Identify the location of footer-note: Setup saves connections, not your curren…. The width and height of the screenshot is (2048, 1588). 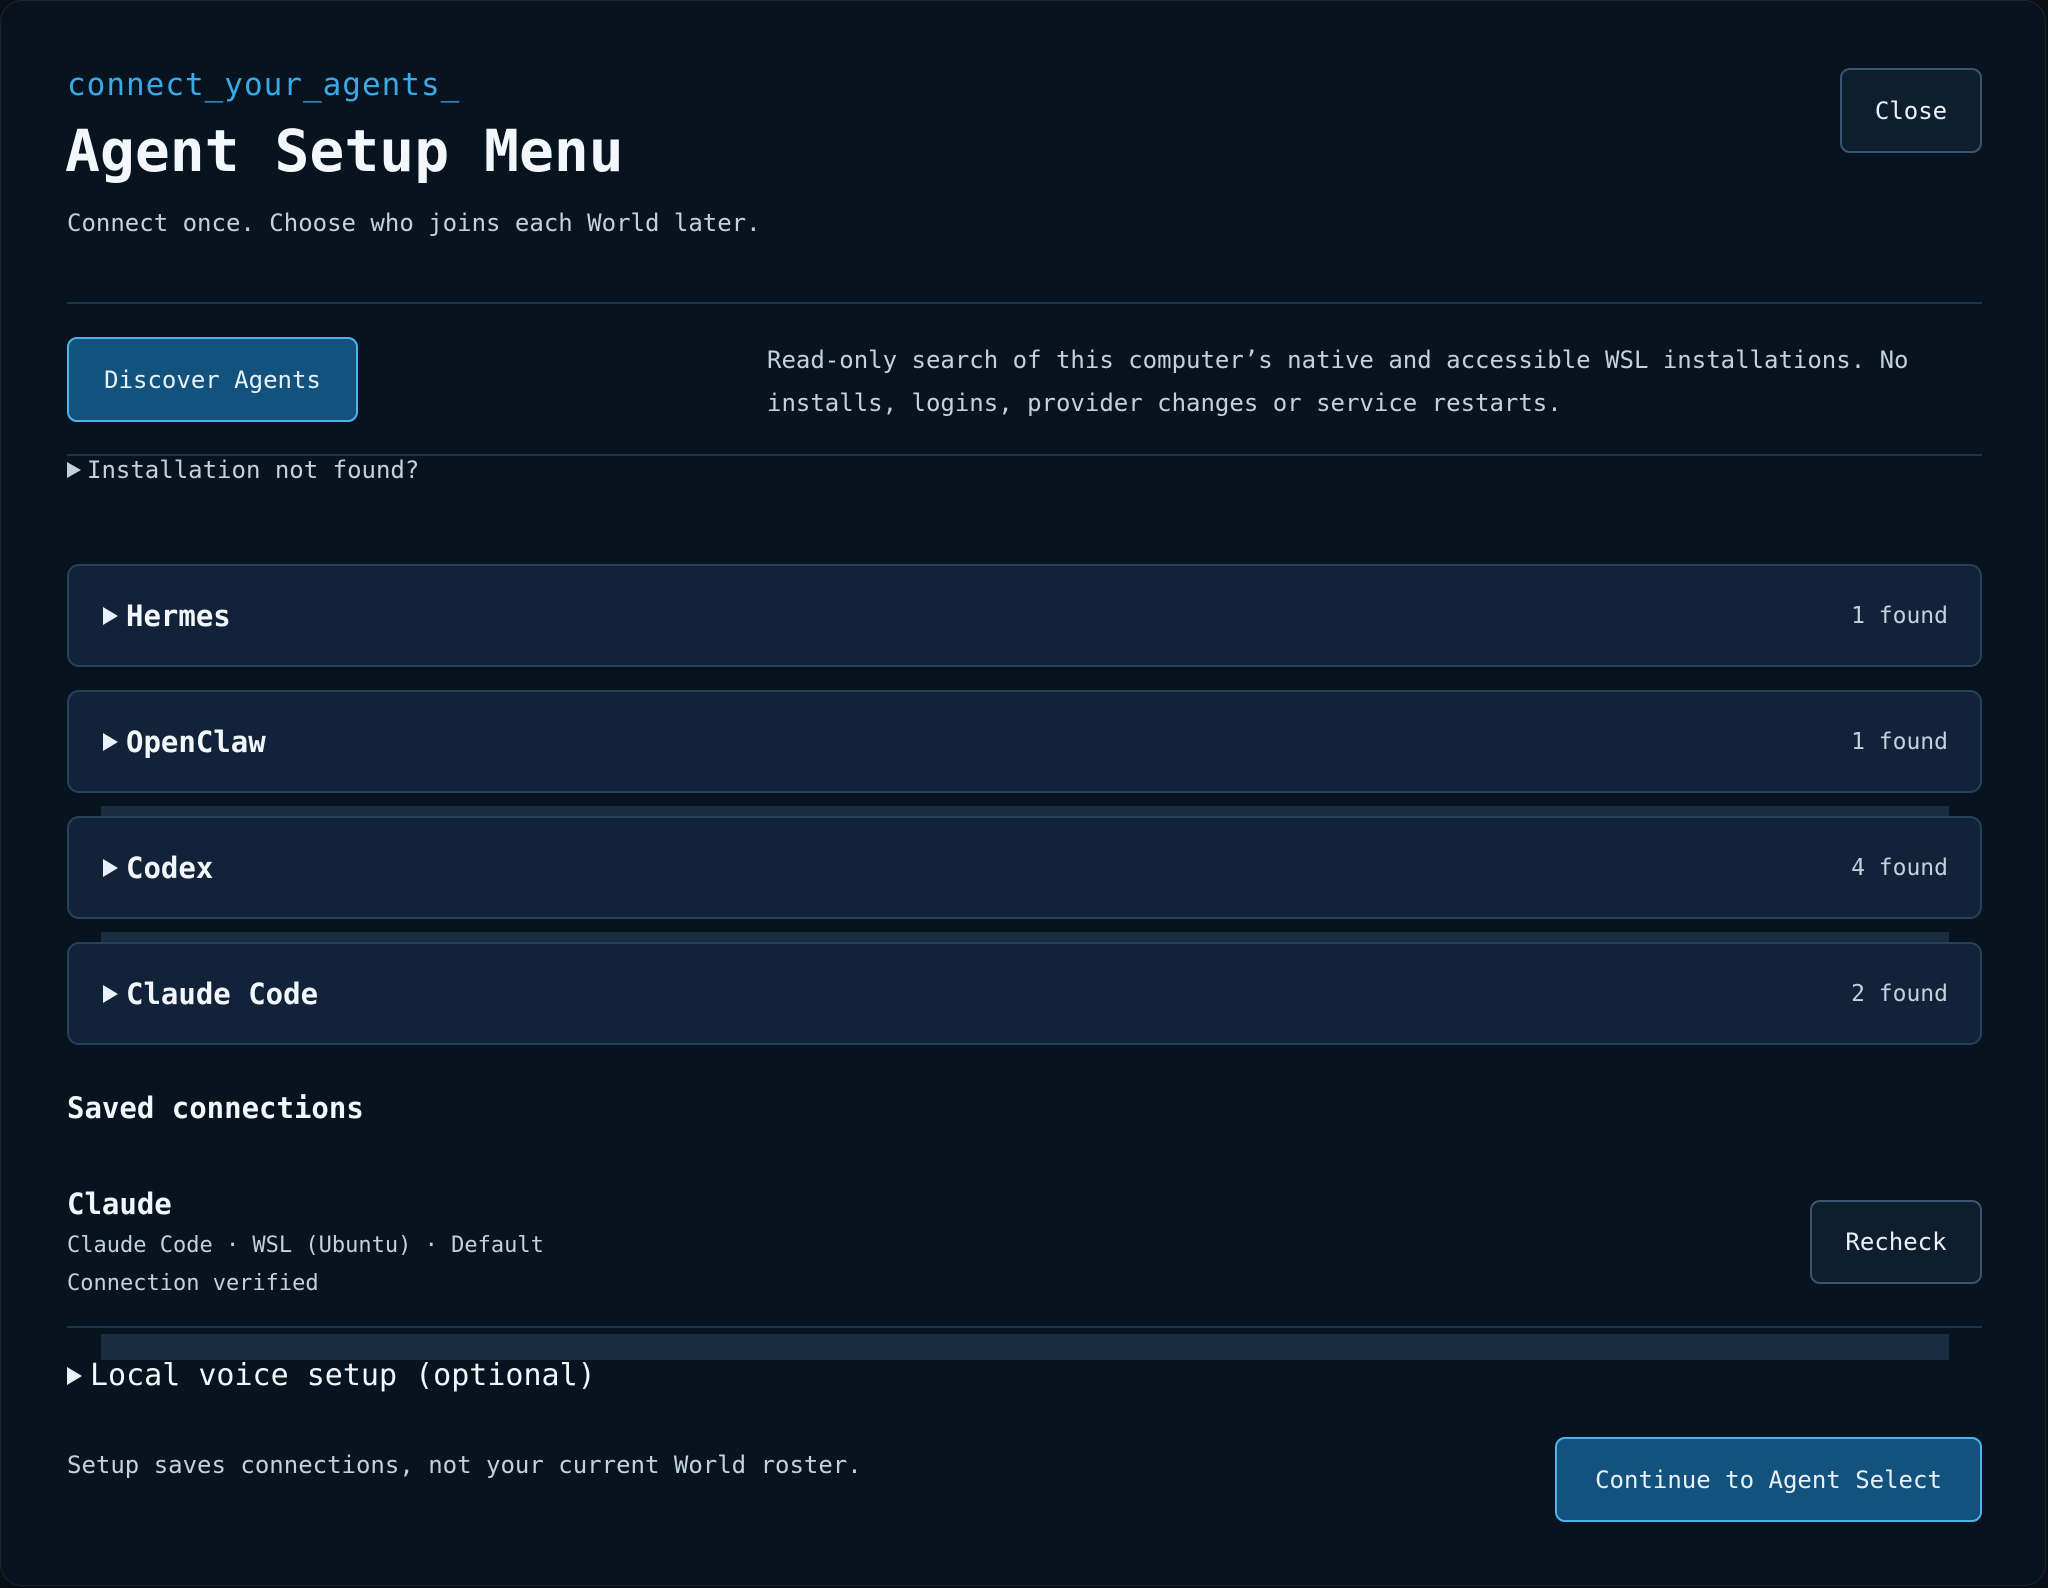
(464, 1465).